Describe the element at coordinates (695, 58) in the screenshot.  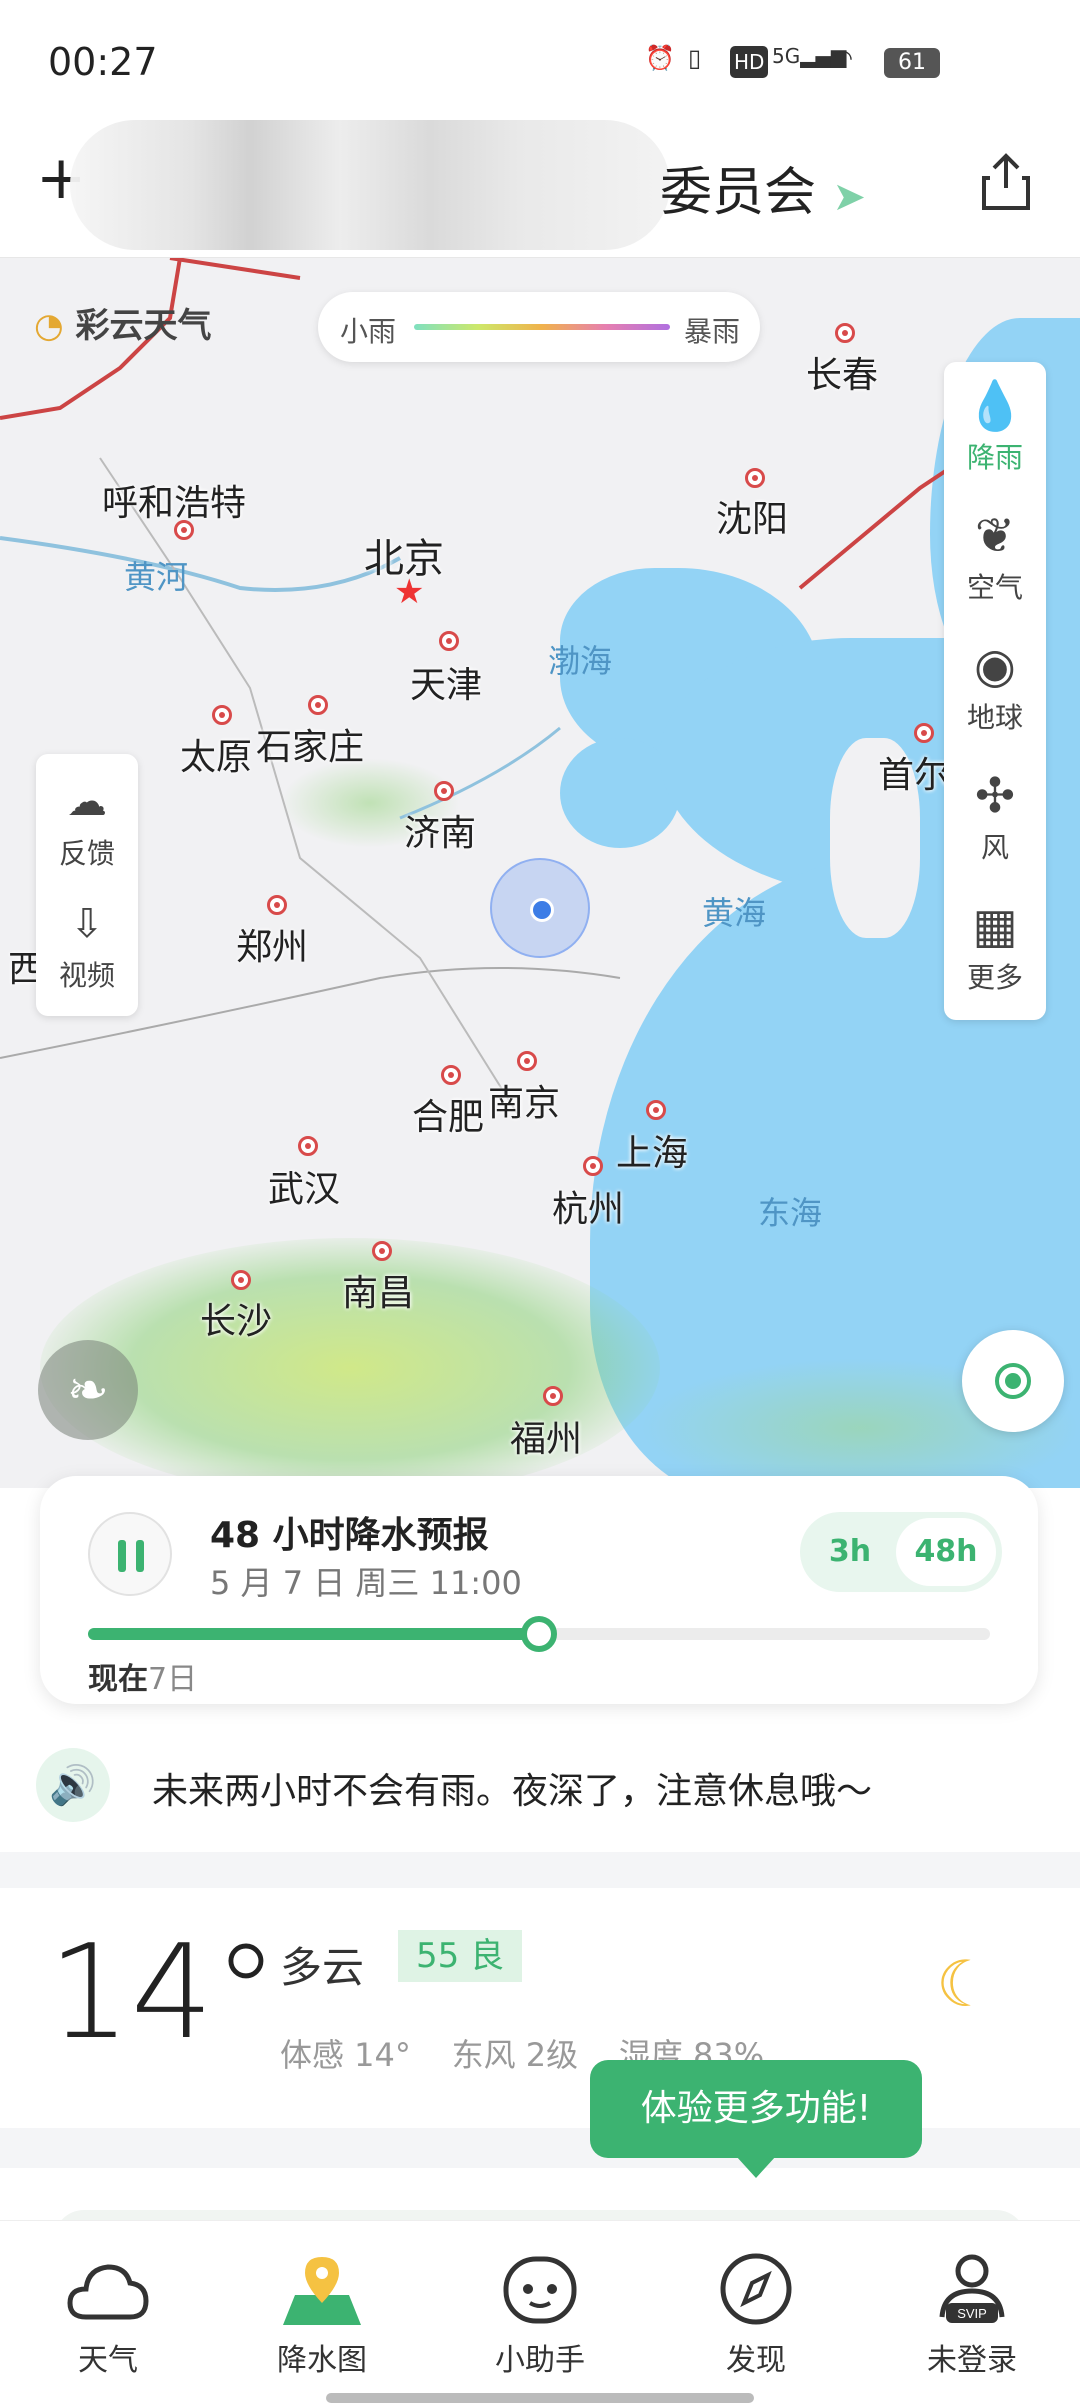
I see `vibrate-icon: ▯` at that location.